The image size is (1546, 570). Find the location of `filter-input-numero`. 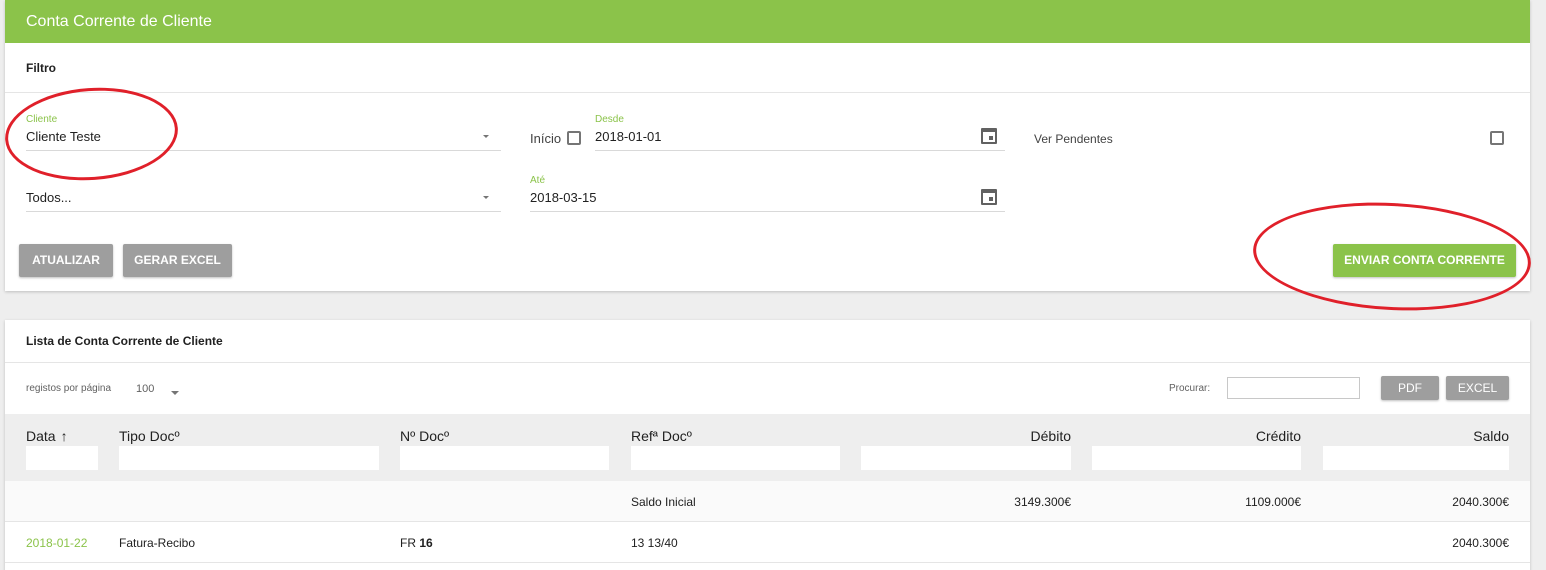

filter-input-numero is located at coordinates (504, 458).